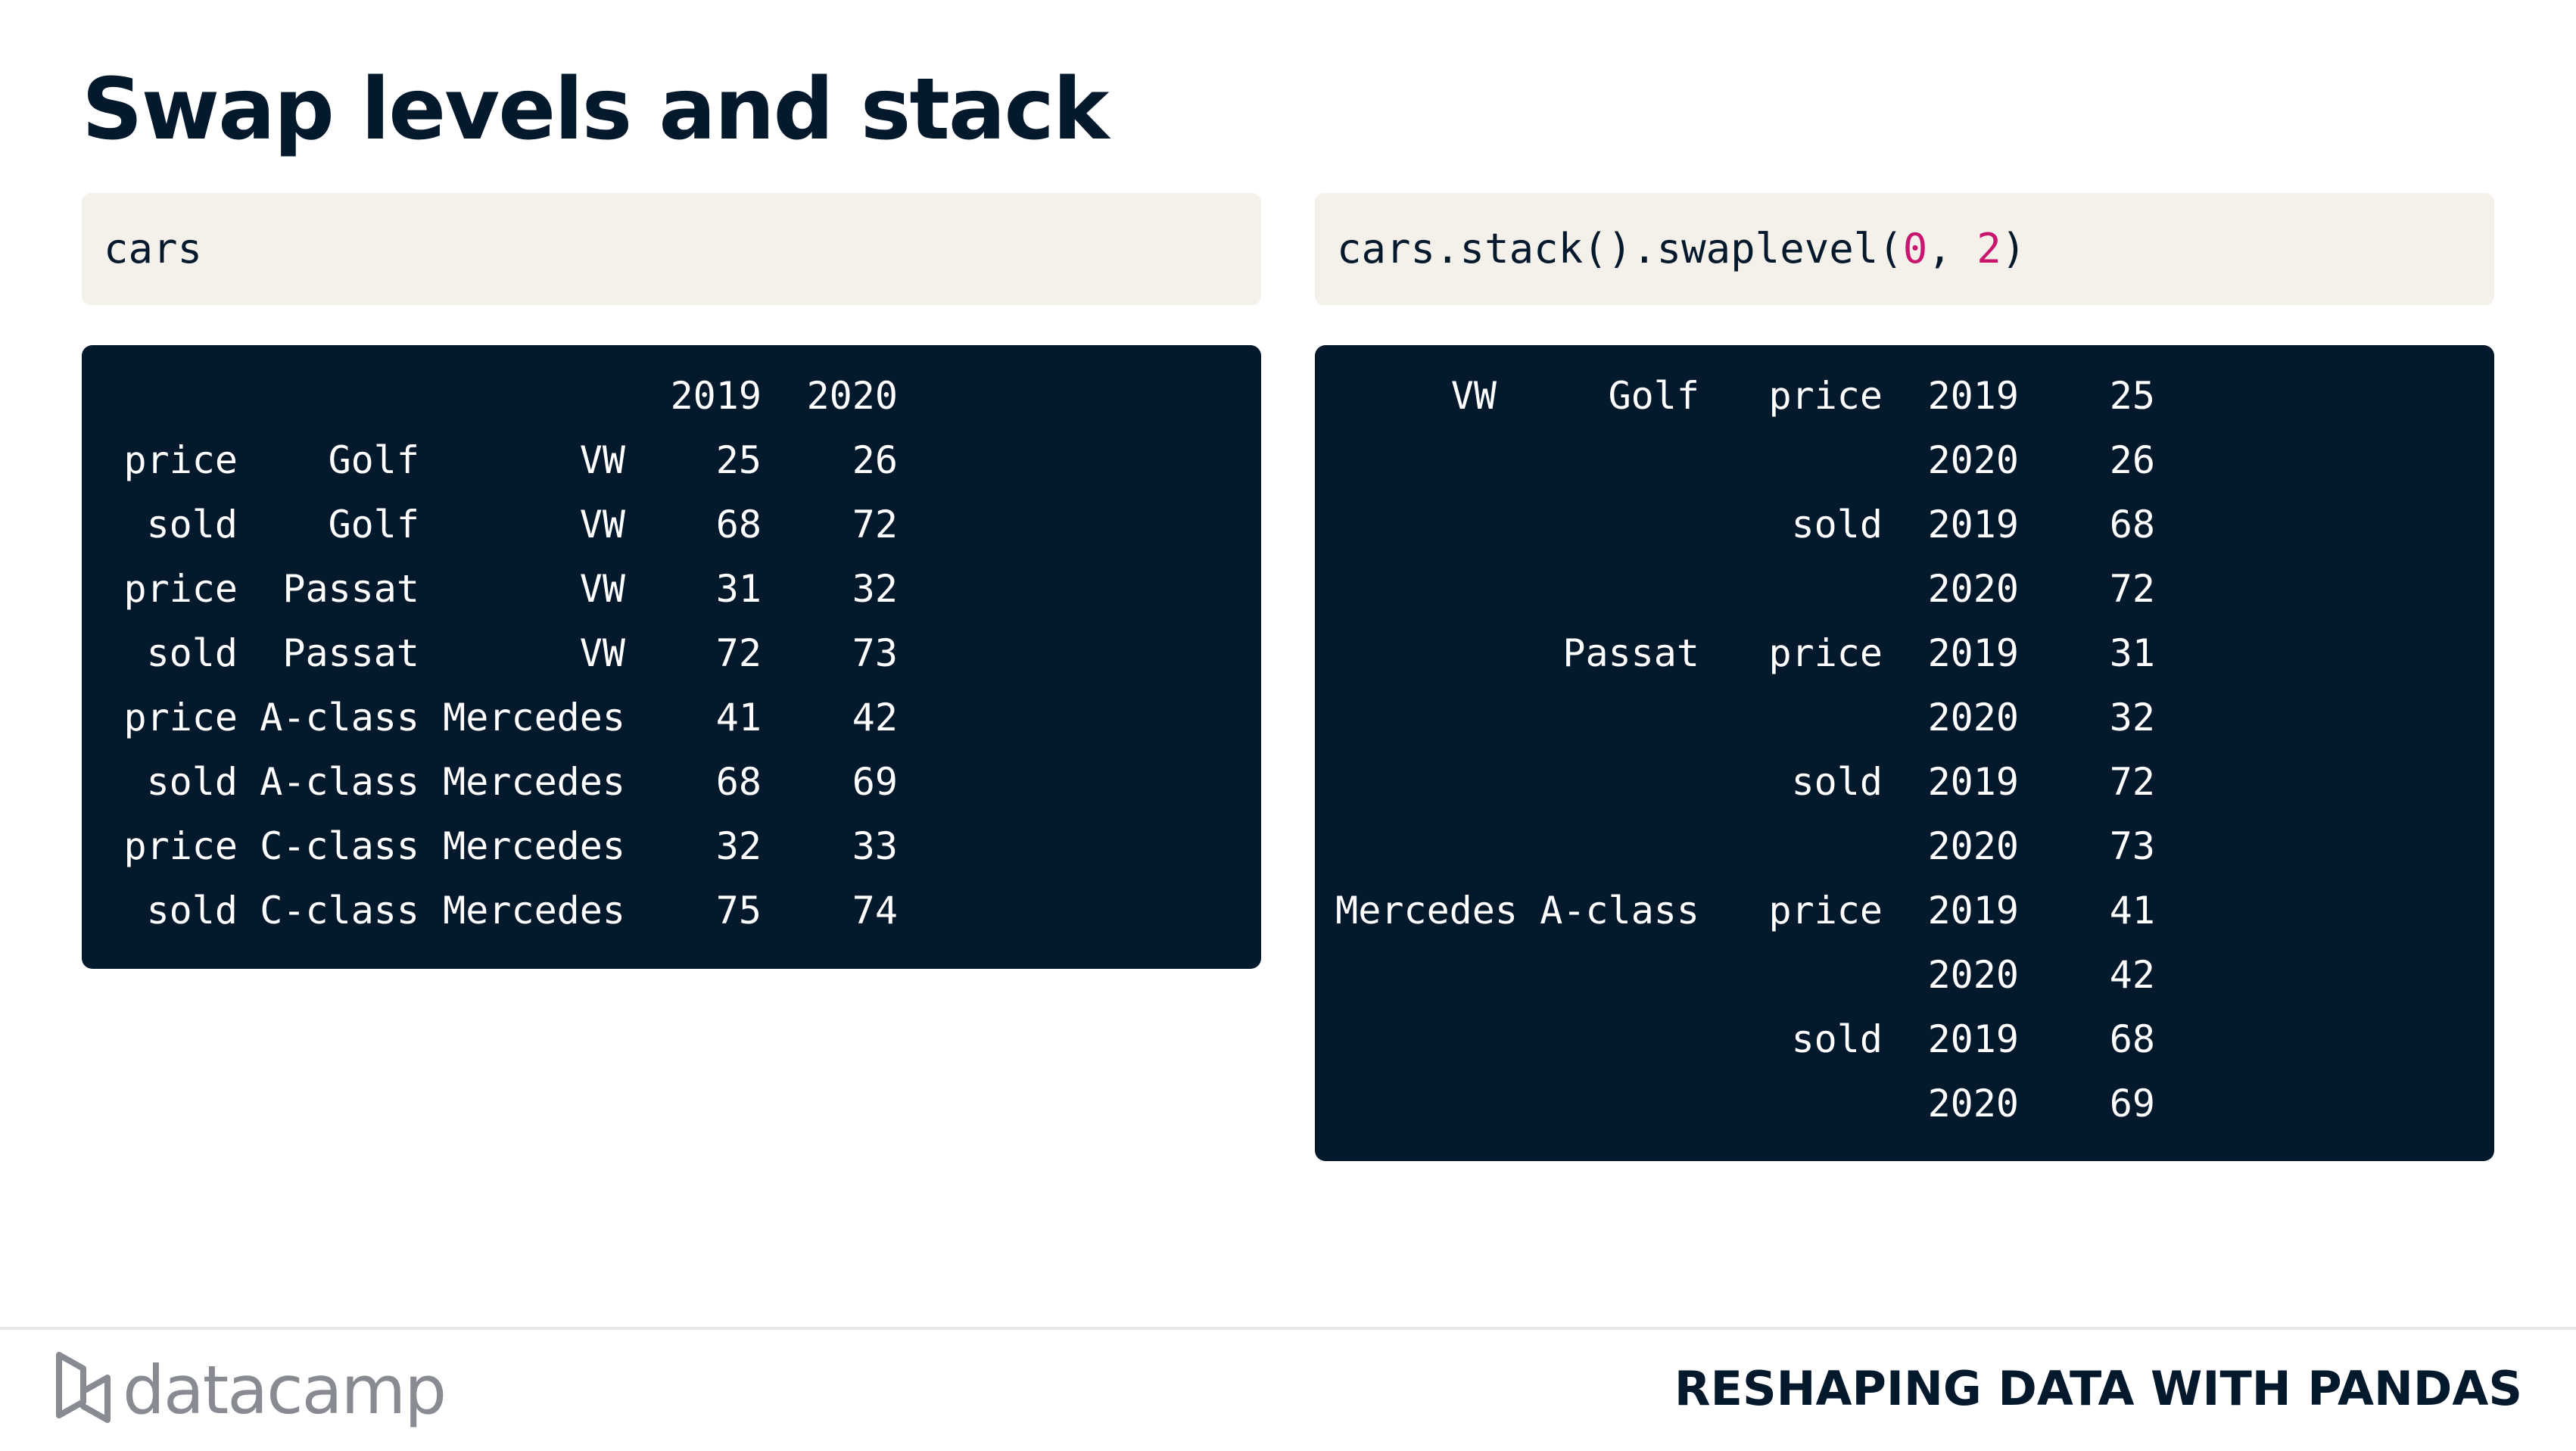  What do you see at coordinates (671, 249) in the screenshot?
I see `code-input-left: cars` at bounding box center [671, 249].